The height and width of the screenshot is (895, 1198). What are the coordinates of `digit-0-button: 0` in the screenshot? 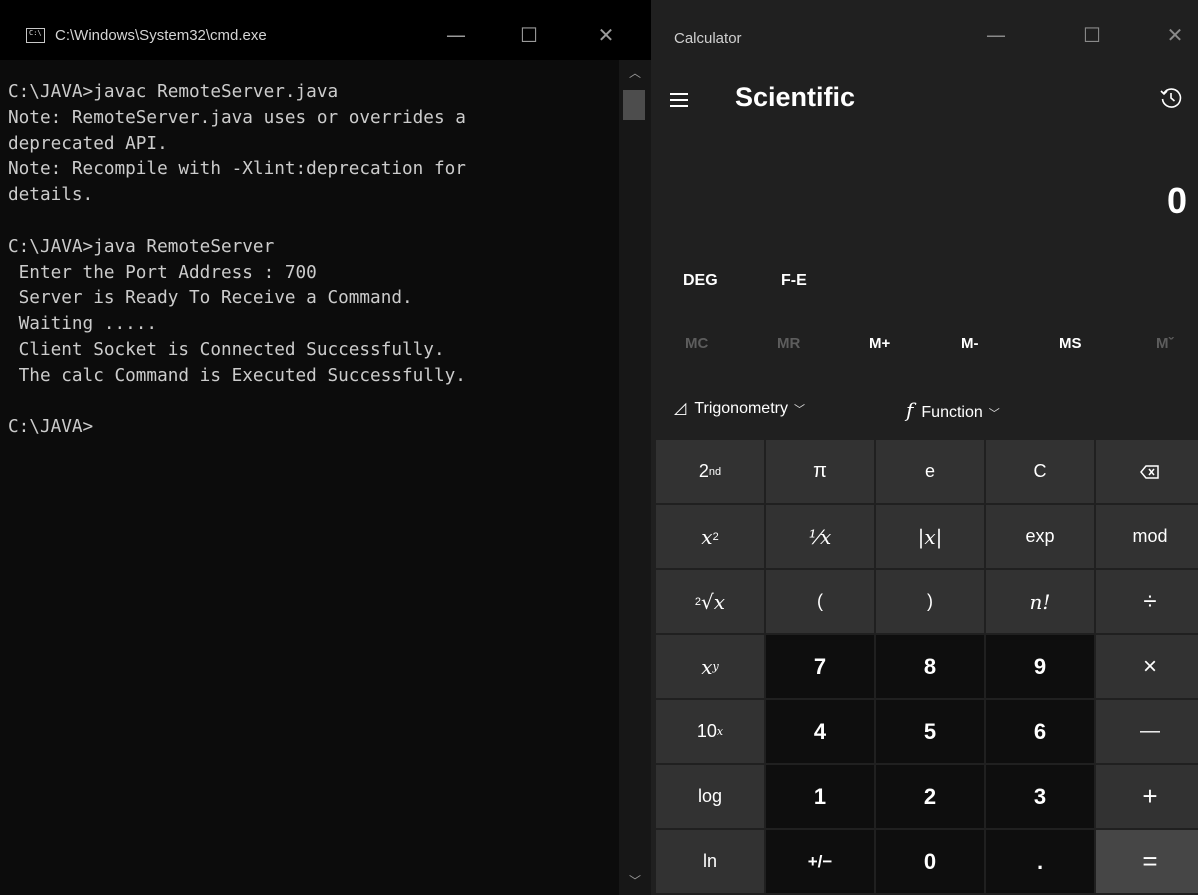 It's located at (930, 861).